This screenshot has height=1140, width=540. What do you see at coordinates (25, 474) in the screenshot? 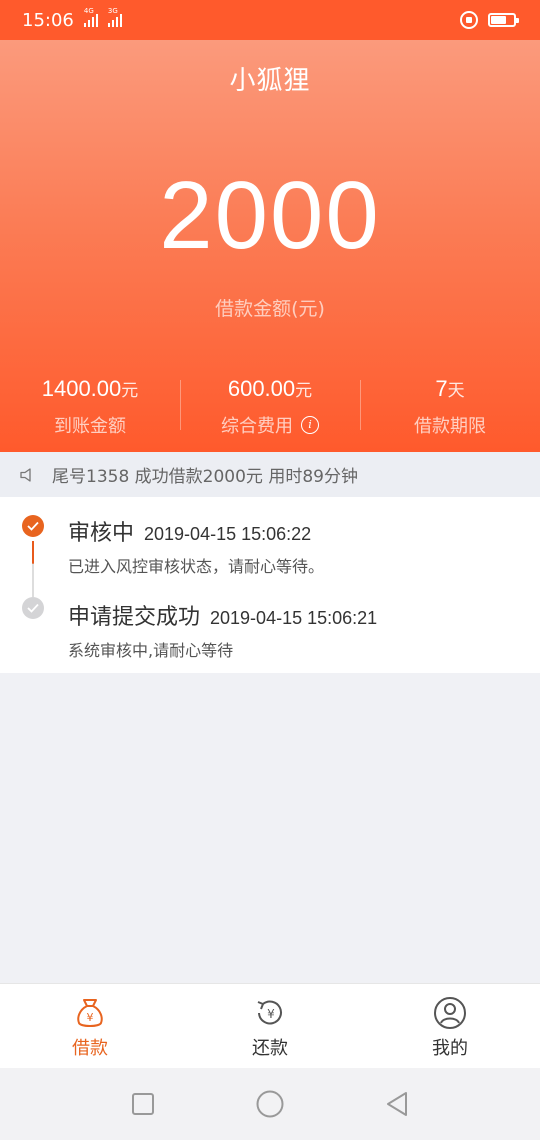
I see `speaker-icon` at bounding box center [25, 474].